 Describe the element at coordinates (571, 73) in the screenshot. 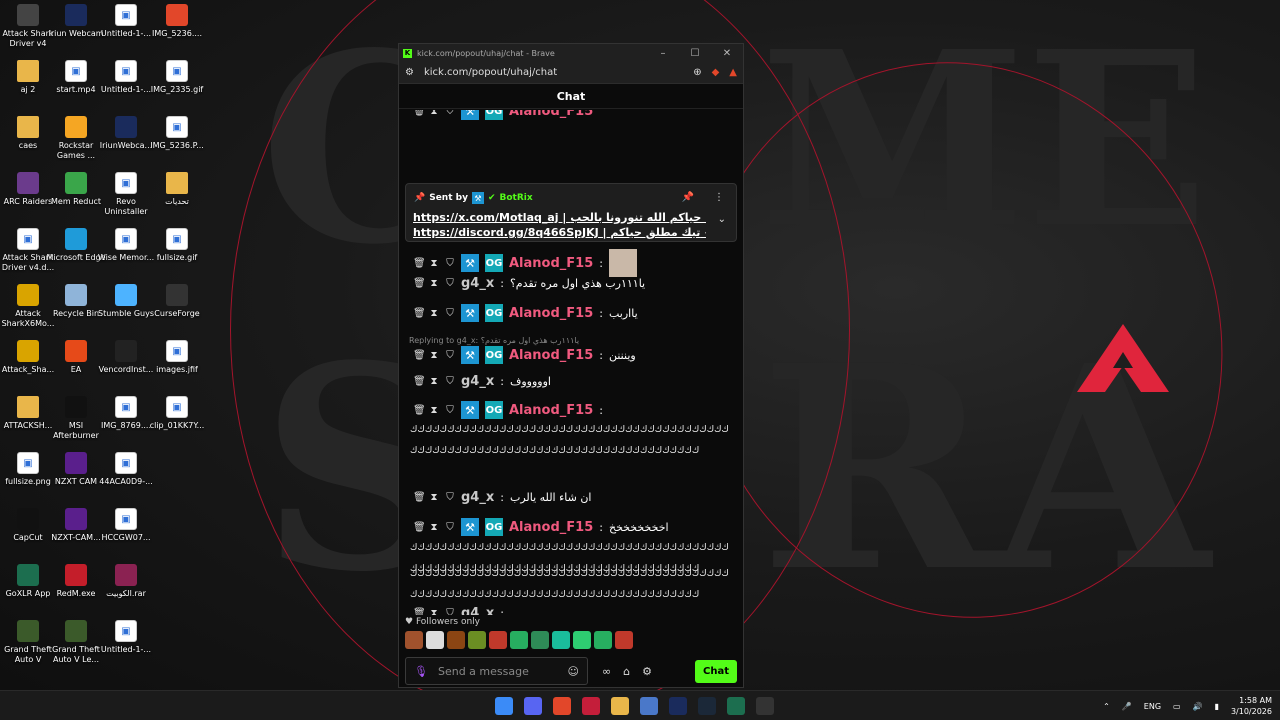

I see `address-bar: ⚙ kick.com/popout/uhaj/chat ⊕ ◆ ▲` at that location.